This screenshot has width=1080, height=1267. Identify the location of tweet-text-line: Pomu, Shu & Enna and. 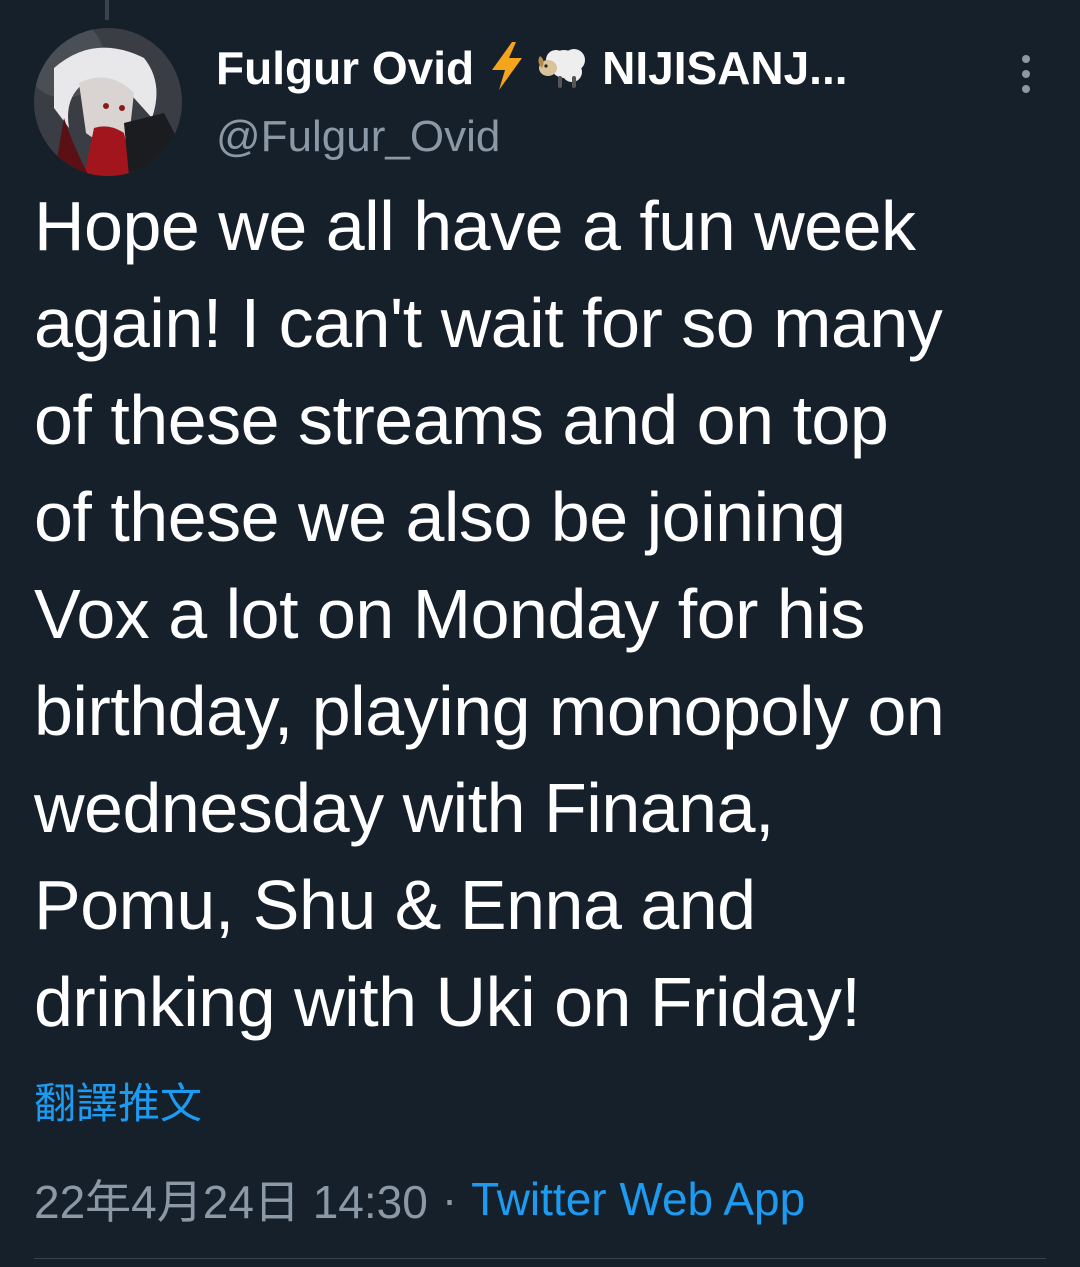
(395, 905).